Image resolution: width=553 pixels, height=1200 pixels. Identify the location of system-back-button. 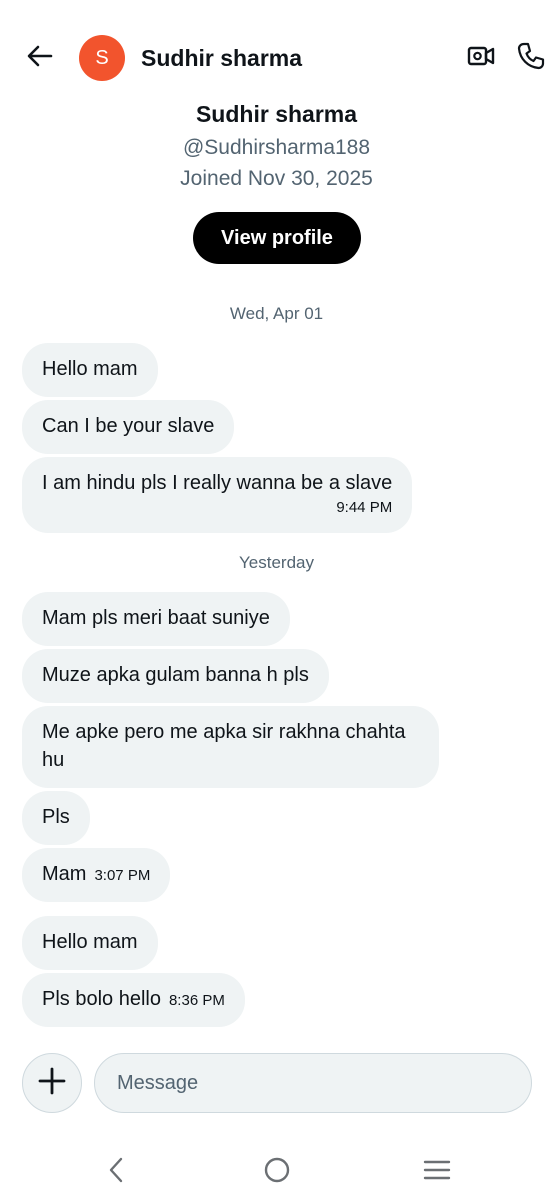
(117, 1172).